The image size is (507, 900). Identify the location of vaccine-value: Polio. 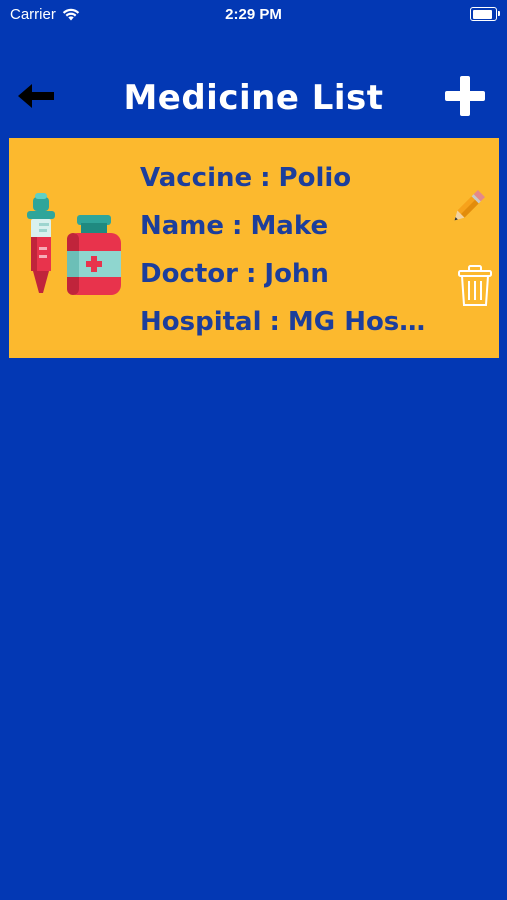
(315, 178).